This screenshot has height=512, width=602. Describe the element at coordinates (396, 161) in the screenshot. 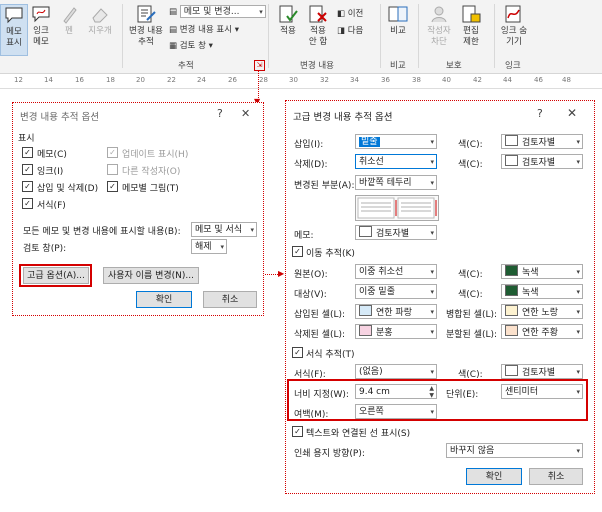

I see `deletions-select: 취소선 ▾` at that location.